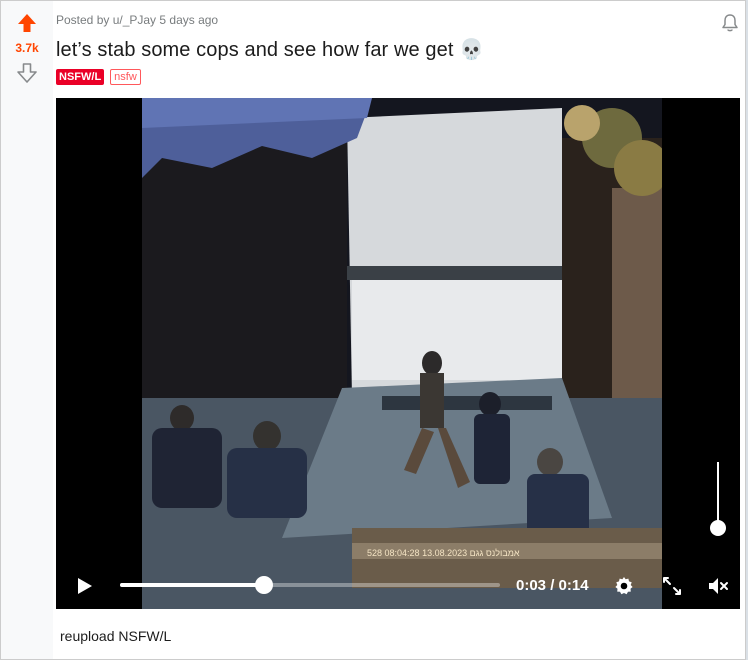 The height and width of the screenshot is (660, 748). I want to click on expand-icon, so click(672, 586).